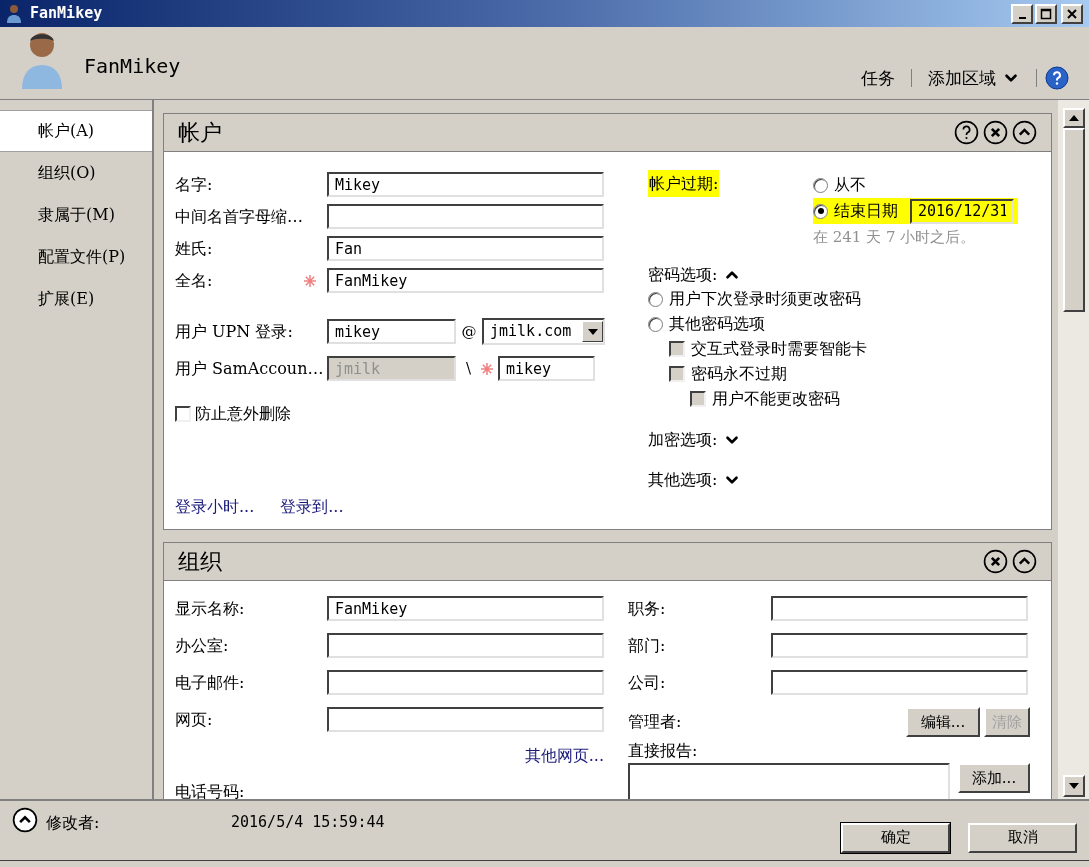 This screenshot has width=1089, height=867. Describe the element at coordinates (202, 645) in the screenshot. I see `field-label: 办公室:` at that location.